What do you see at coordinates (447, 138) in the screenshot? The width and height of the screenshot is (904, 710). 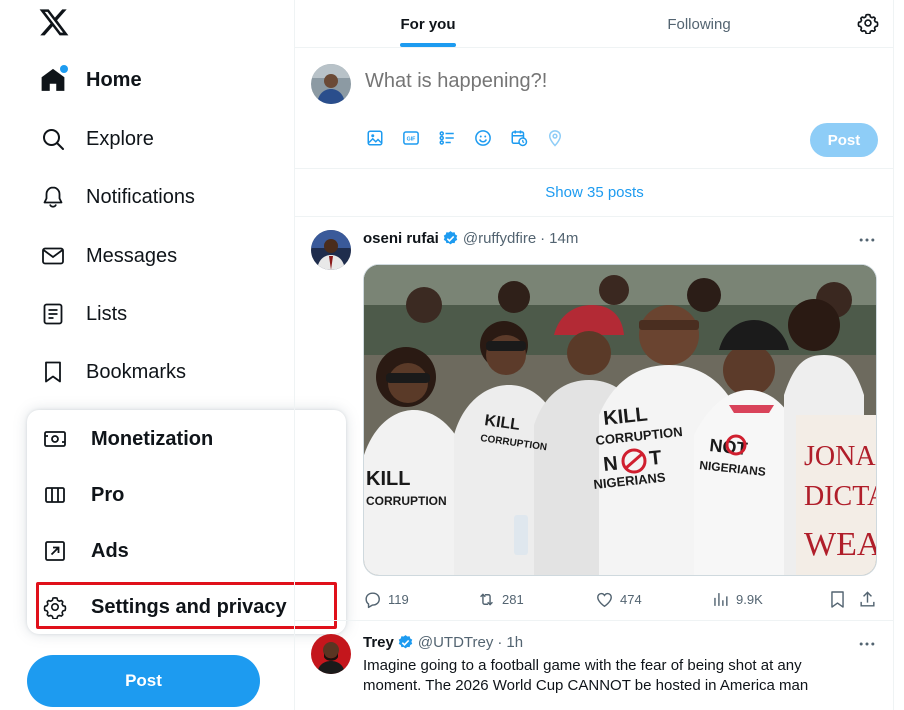 I see `poll-icon` at bounding box center [447, 138].